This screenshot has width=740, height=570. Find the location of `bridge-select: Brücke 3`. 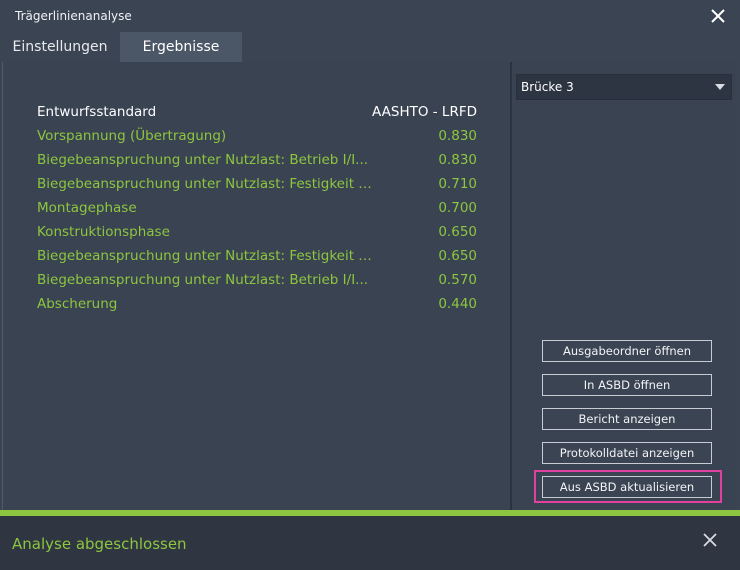

bridge-select: Brücke 3 is located at coordinates (624, 87).